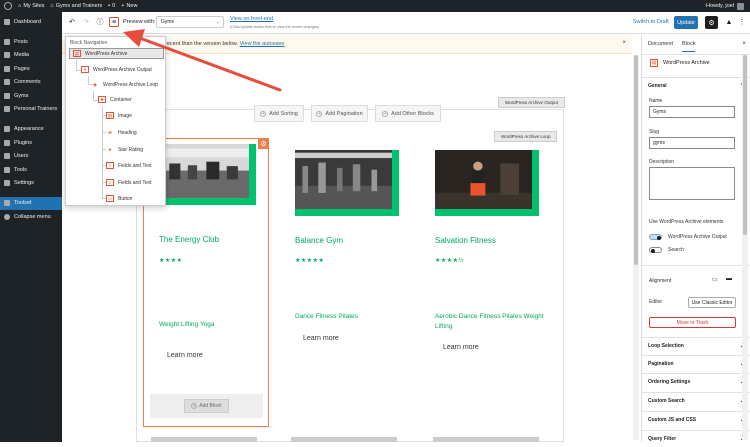 The height and width of the screenshot is (447, 750). Describe the element at coordinates (119, 115) in the screenshot. I see `nav-item-image: ▨ Image` at that location.